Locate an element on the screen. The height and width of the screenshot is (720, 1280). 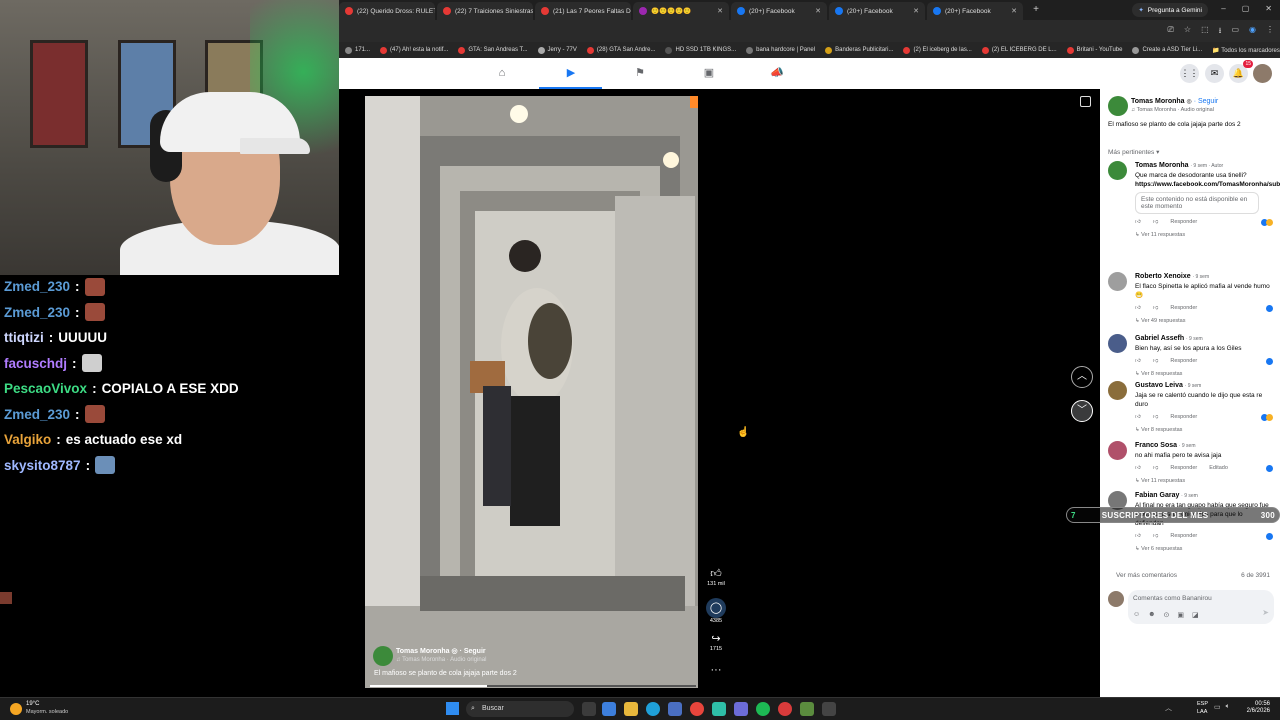
task-view-icon is located at coordinates (589, 709).